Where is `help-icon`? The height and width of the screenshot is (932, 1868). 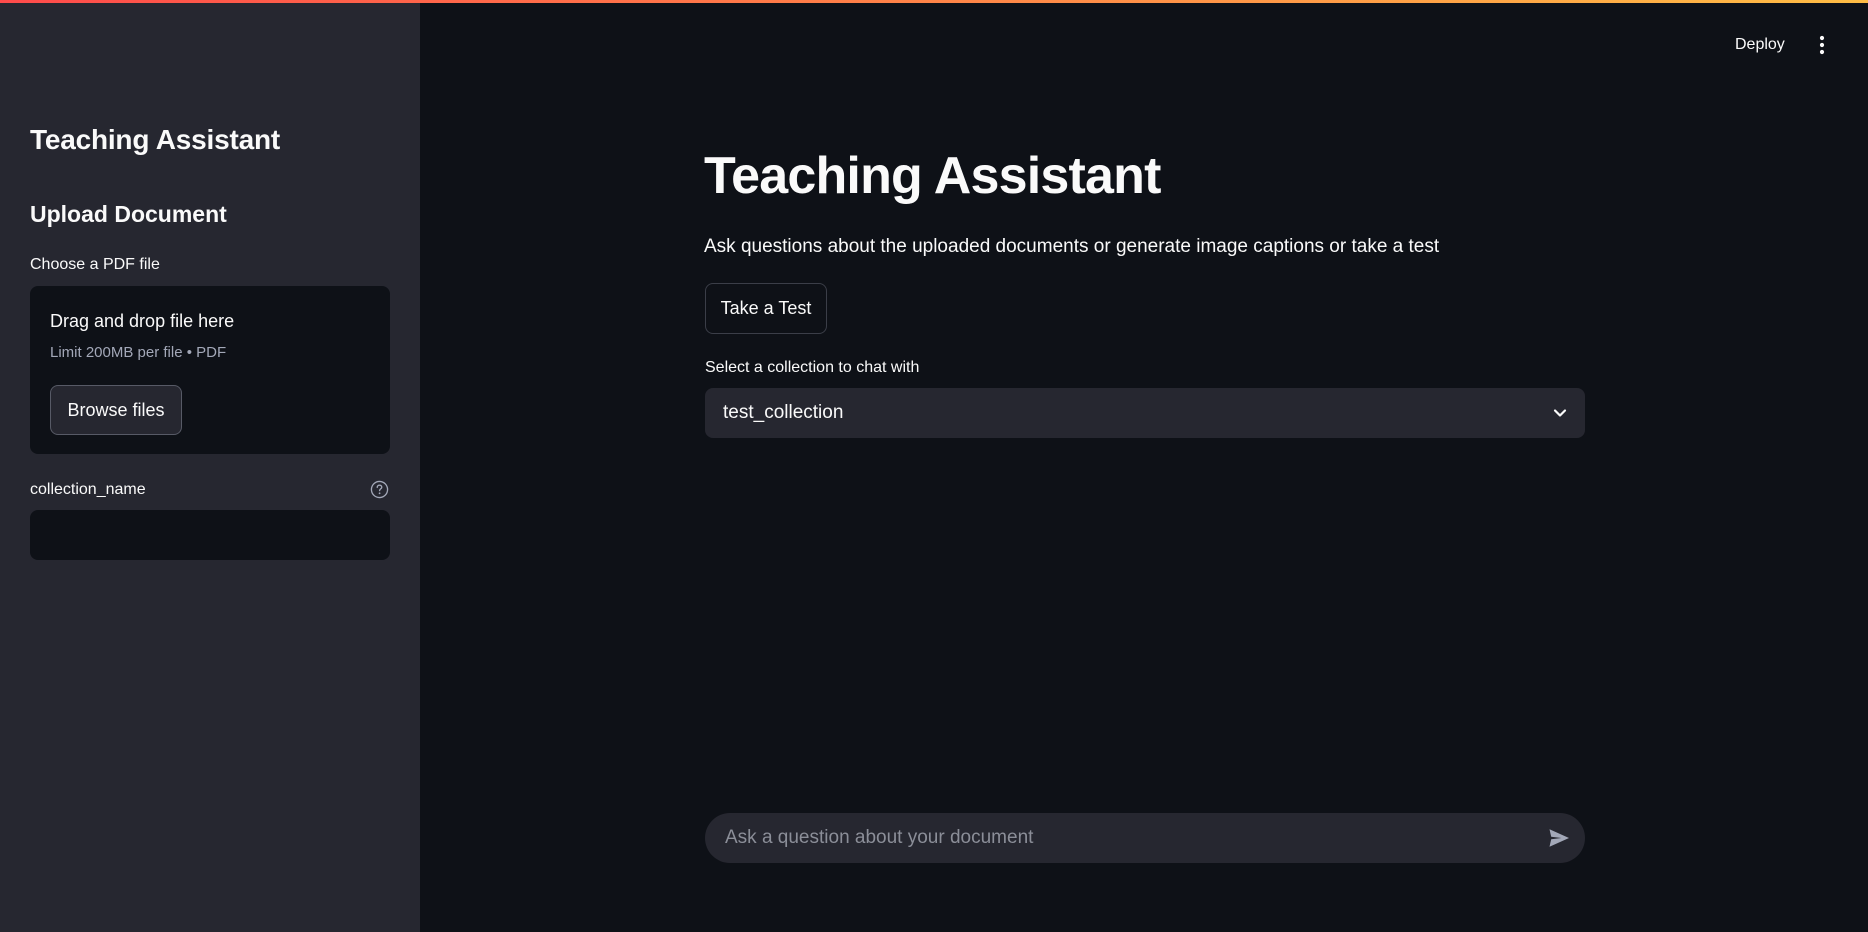
help-icon is located at coordinates (379, 489).